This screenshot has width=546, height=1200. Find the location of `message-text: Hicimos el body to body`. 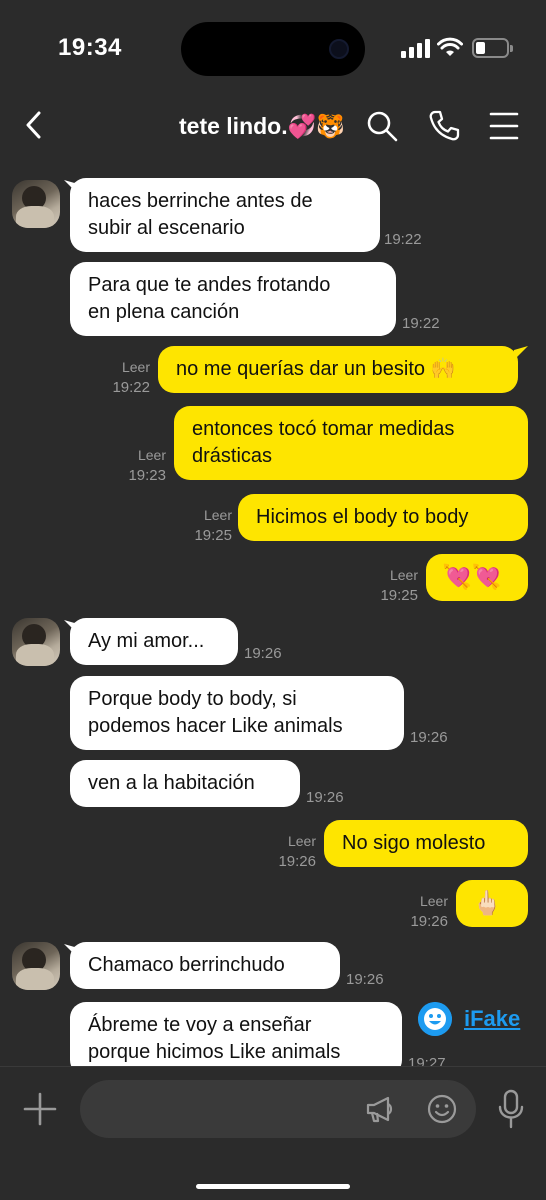

message-text: Hicimos el body to body is located at coordinates (362, 517).